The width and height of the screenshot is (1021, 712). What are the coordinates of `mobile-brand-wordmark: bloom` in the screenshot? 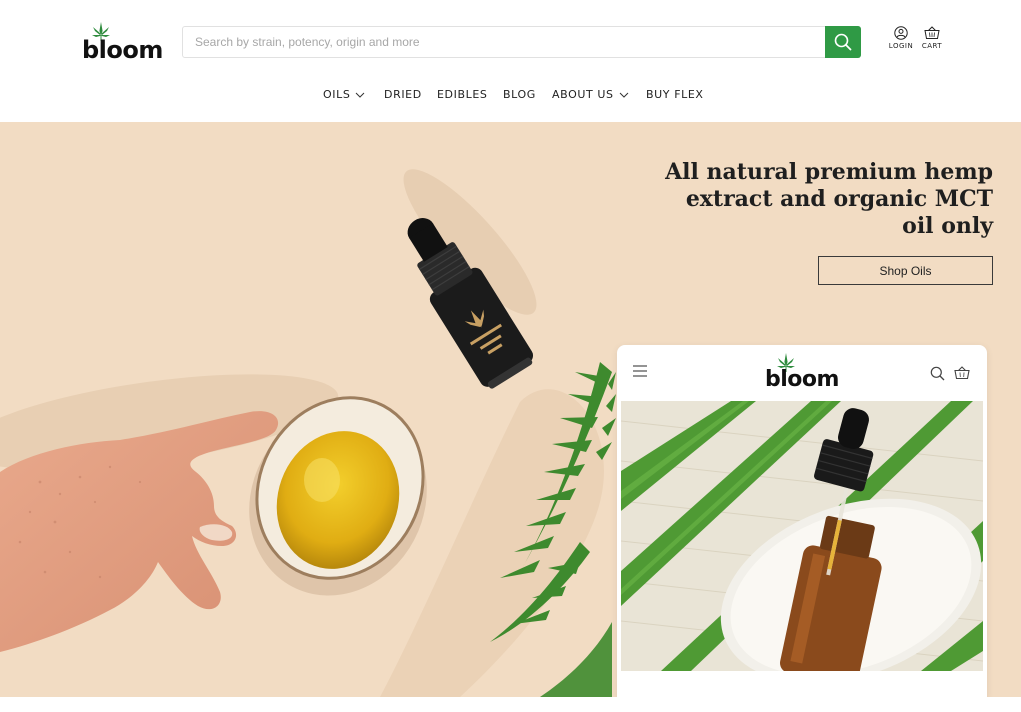 It's located at (802, 379).